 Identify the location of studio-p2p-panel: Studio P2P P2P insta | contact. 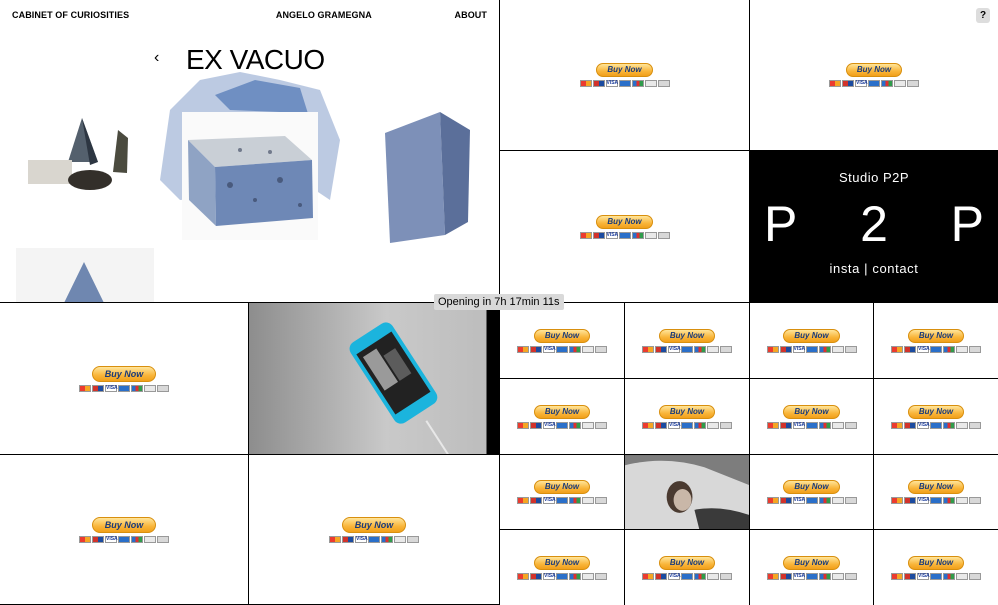
(874, 227).